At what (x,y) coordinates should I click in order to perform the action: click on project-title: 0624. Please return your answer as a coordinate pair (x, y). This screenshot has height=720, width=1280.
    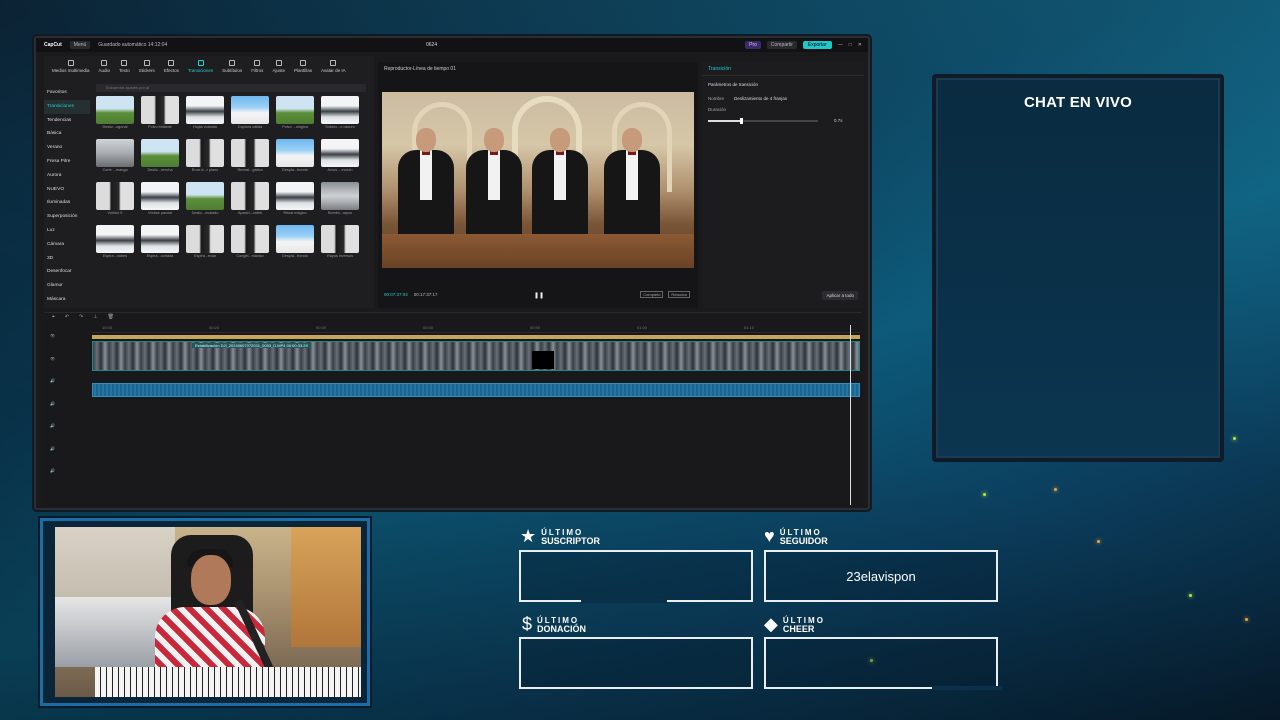
    Looking at the image, I should click on (432, 45).